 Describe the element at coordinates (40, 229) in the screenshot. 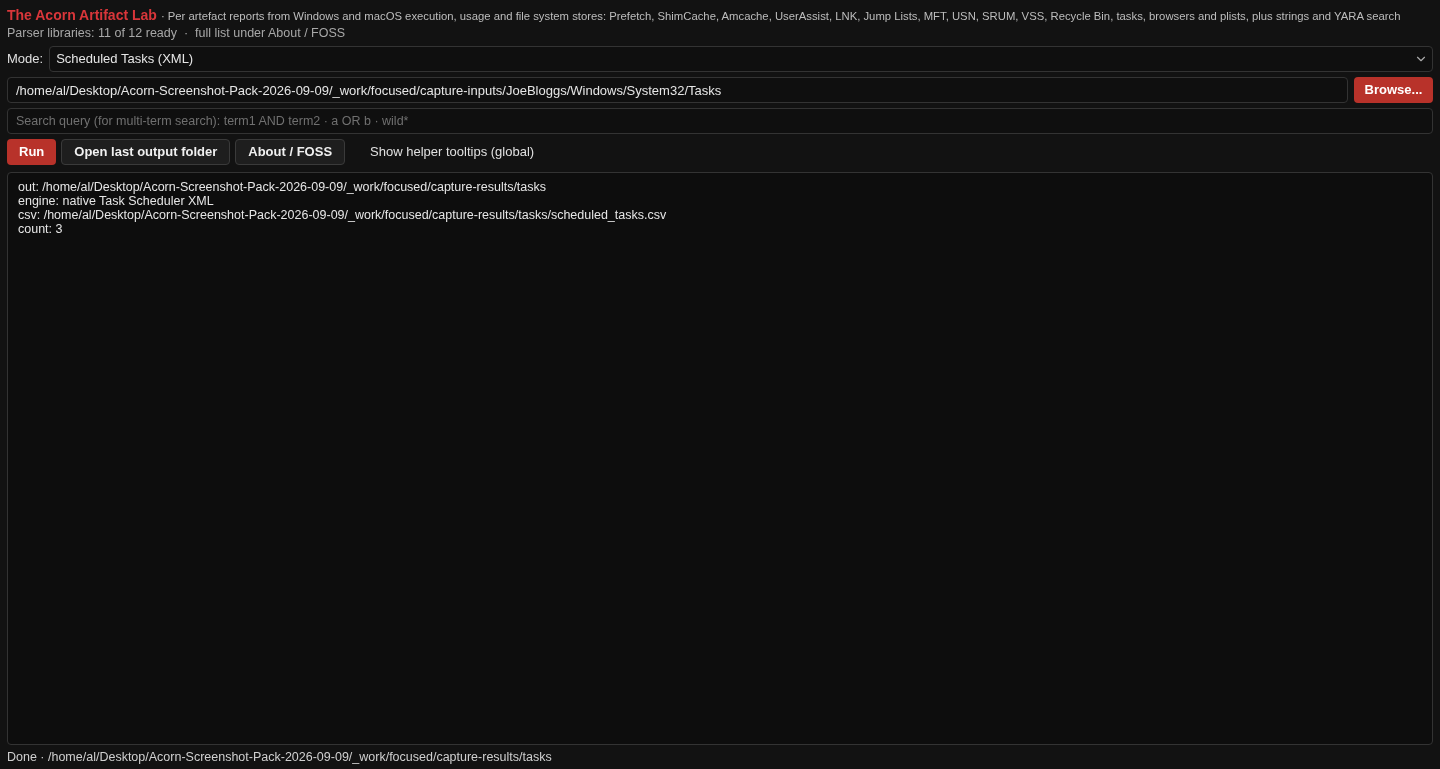

I see `output-line: count: 3` at that location.